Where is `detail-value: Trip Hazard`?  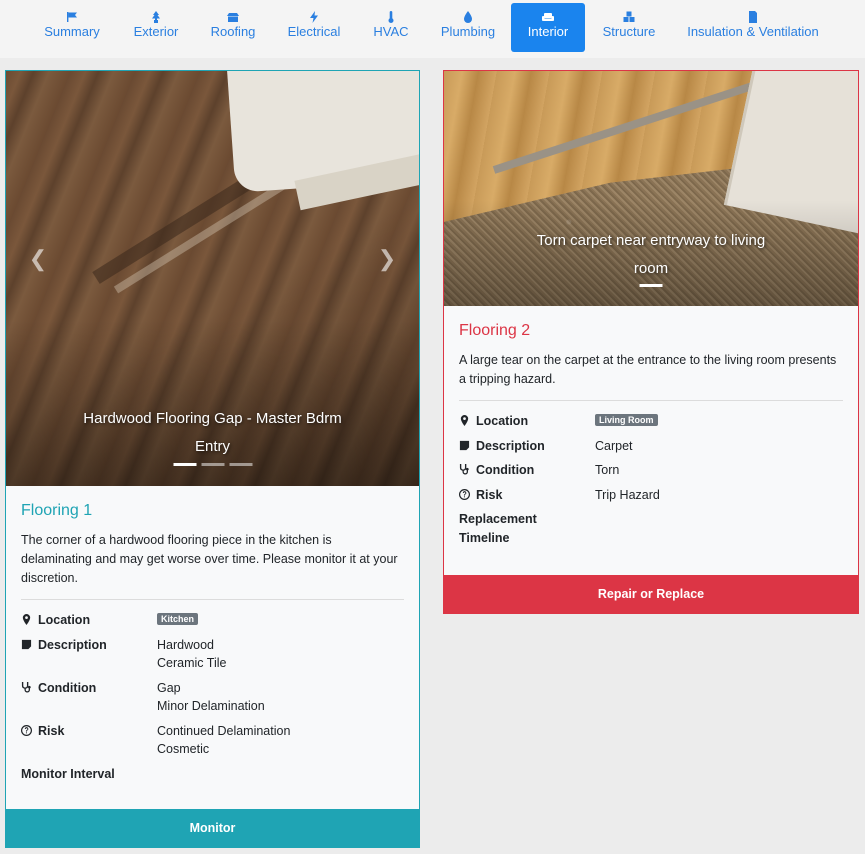
detail-value: Trip Hazard is located at coordinates (627, 494).